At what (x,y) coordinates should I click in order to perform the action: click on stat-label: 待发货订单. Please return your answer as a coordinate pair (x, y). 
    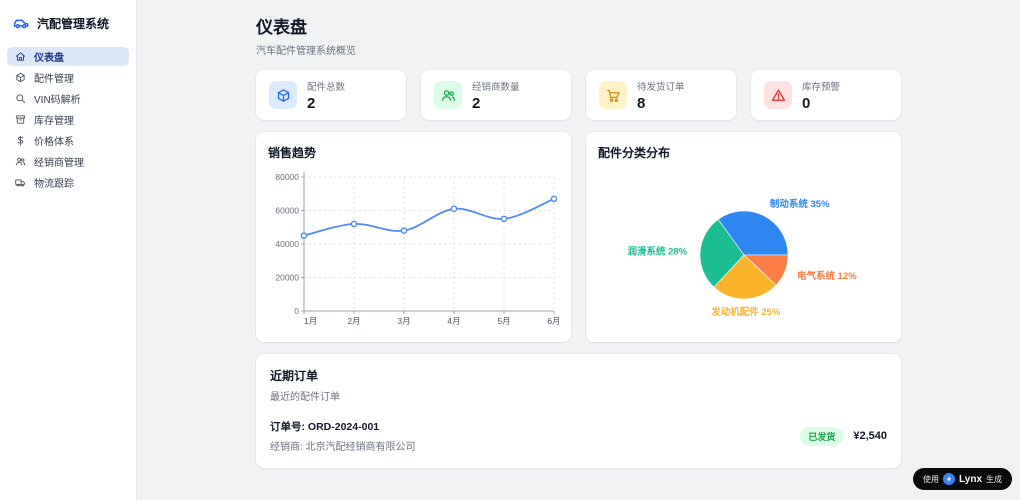
    Looking at the image, I should click on (661, 87).